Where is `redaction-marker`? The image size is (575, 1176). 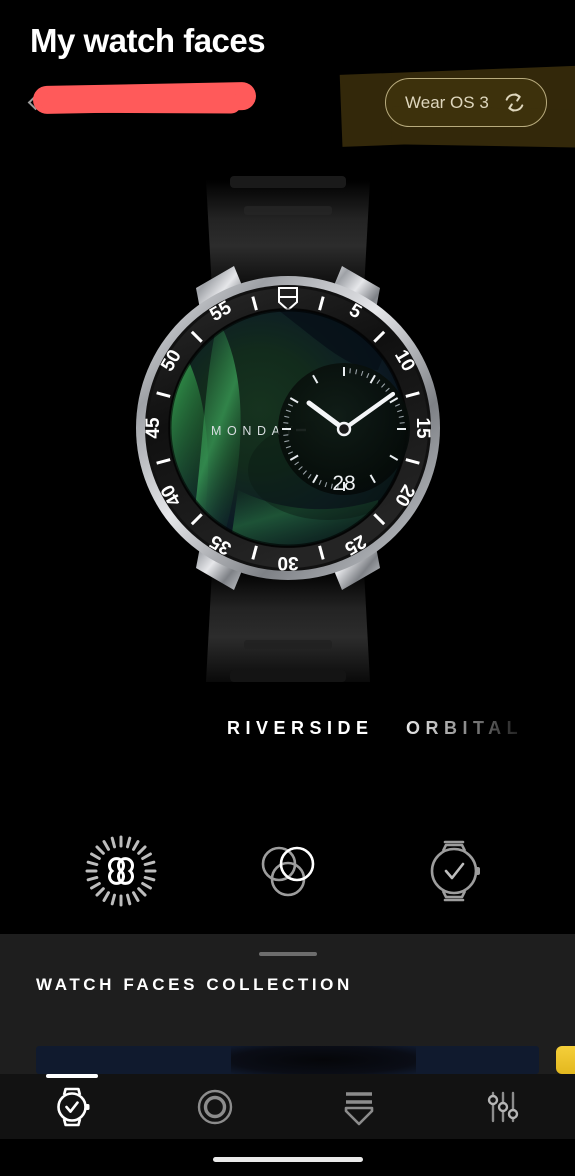 redaction-marker is located at coordinates (144, 98).